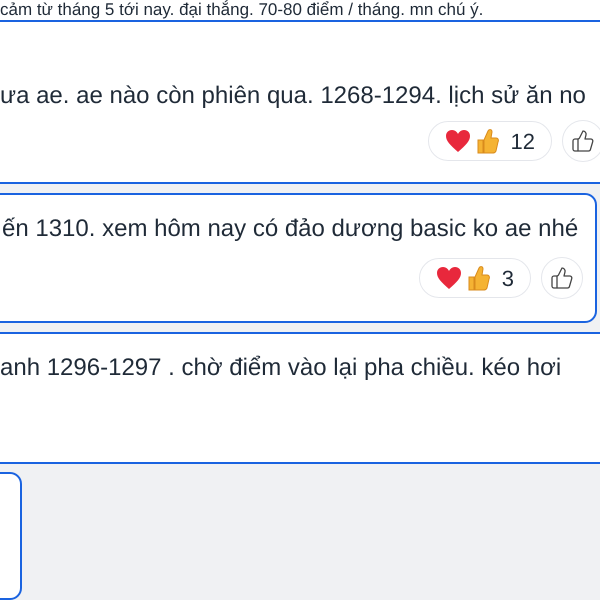 The height and width of the screenshot is (600, 600). I want to click on comment-text: cảm từ tháng 5 tới nay. đại thắng. 70-80 điểm / tháng. mn chú ý., so click(242, 10).